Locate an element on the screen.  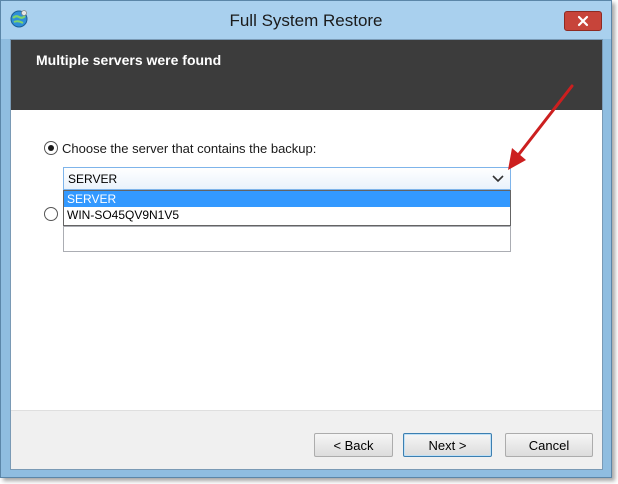
server-dropdown-list: SERVER WIN-SO45QV9N1V5 is located at coordinates (287, 208).